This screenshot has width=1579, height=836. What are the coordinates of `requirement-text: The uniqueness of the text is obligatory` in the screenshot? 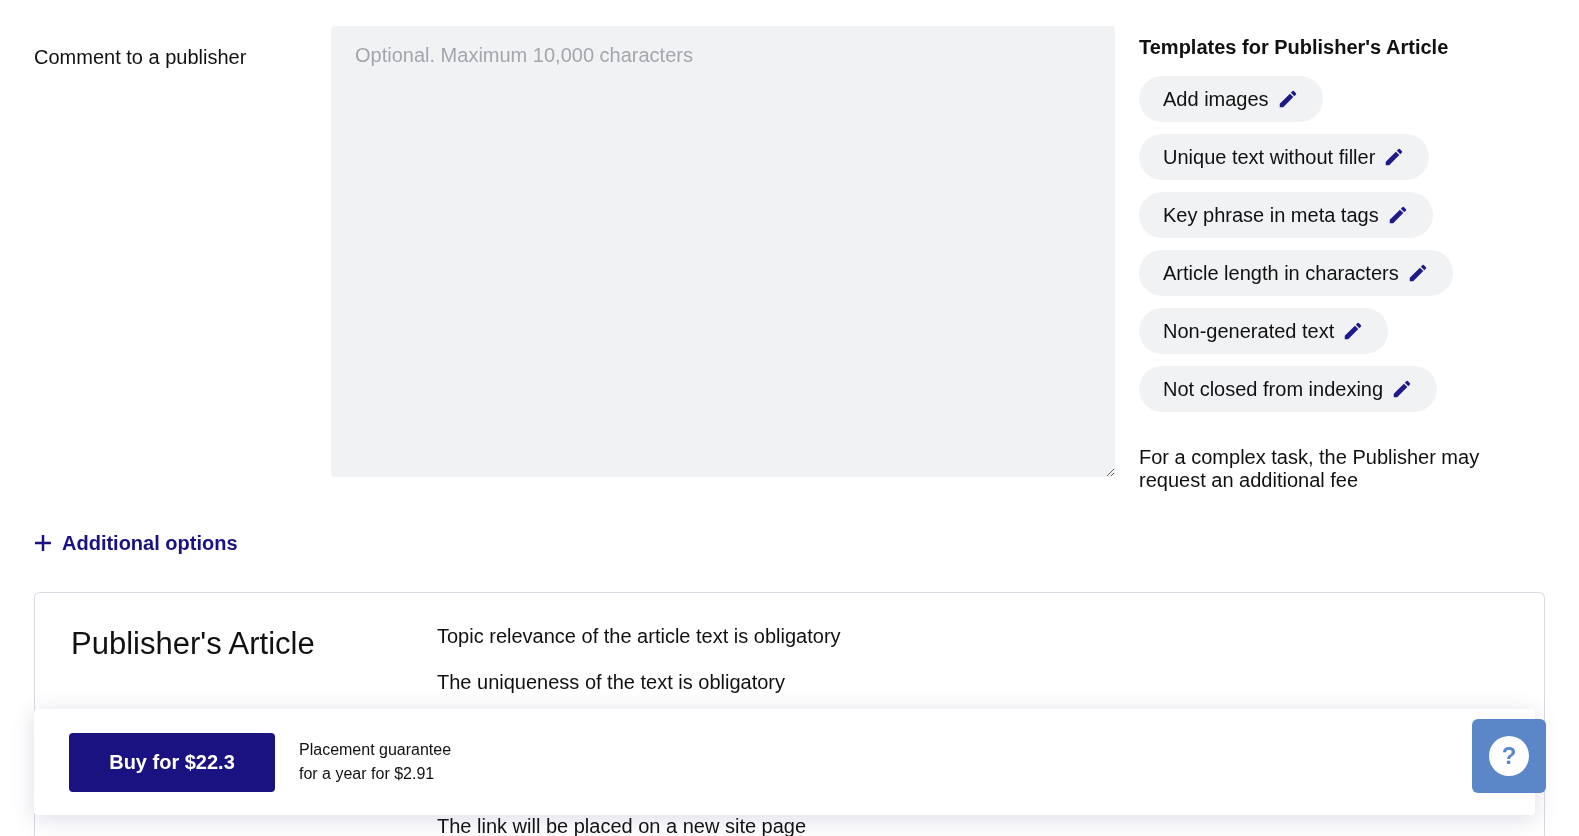 It's located at (611, 682).